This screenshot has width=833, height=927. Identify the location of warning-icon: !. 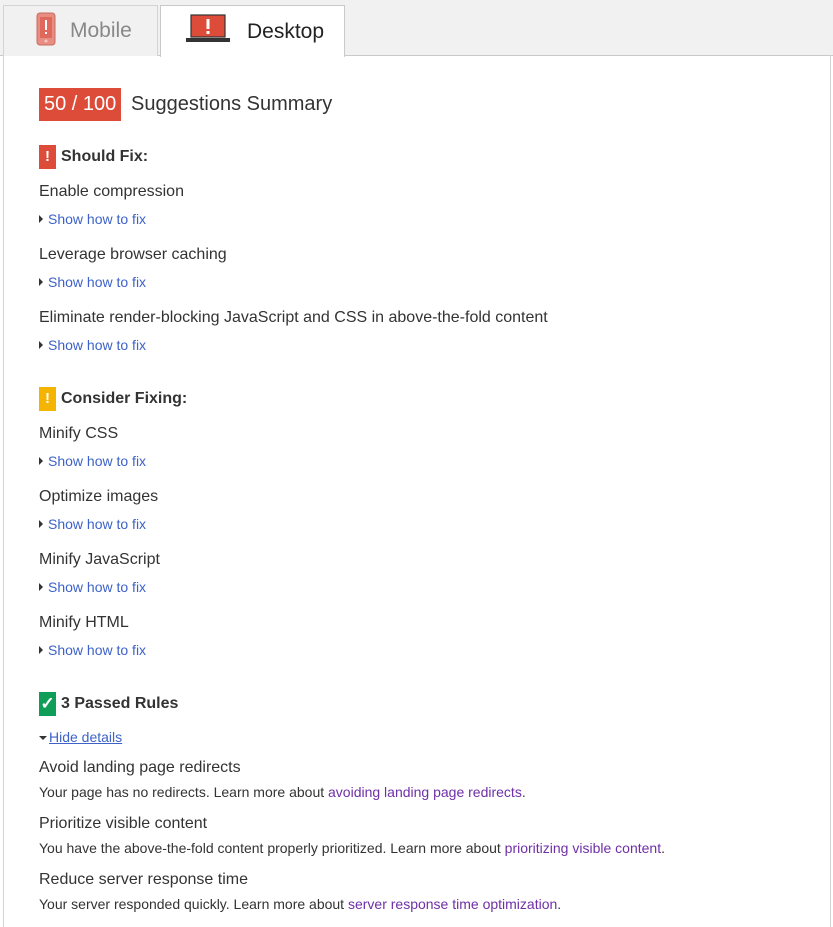
(47, 157).